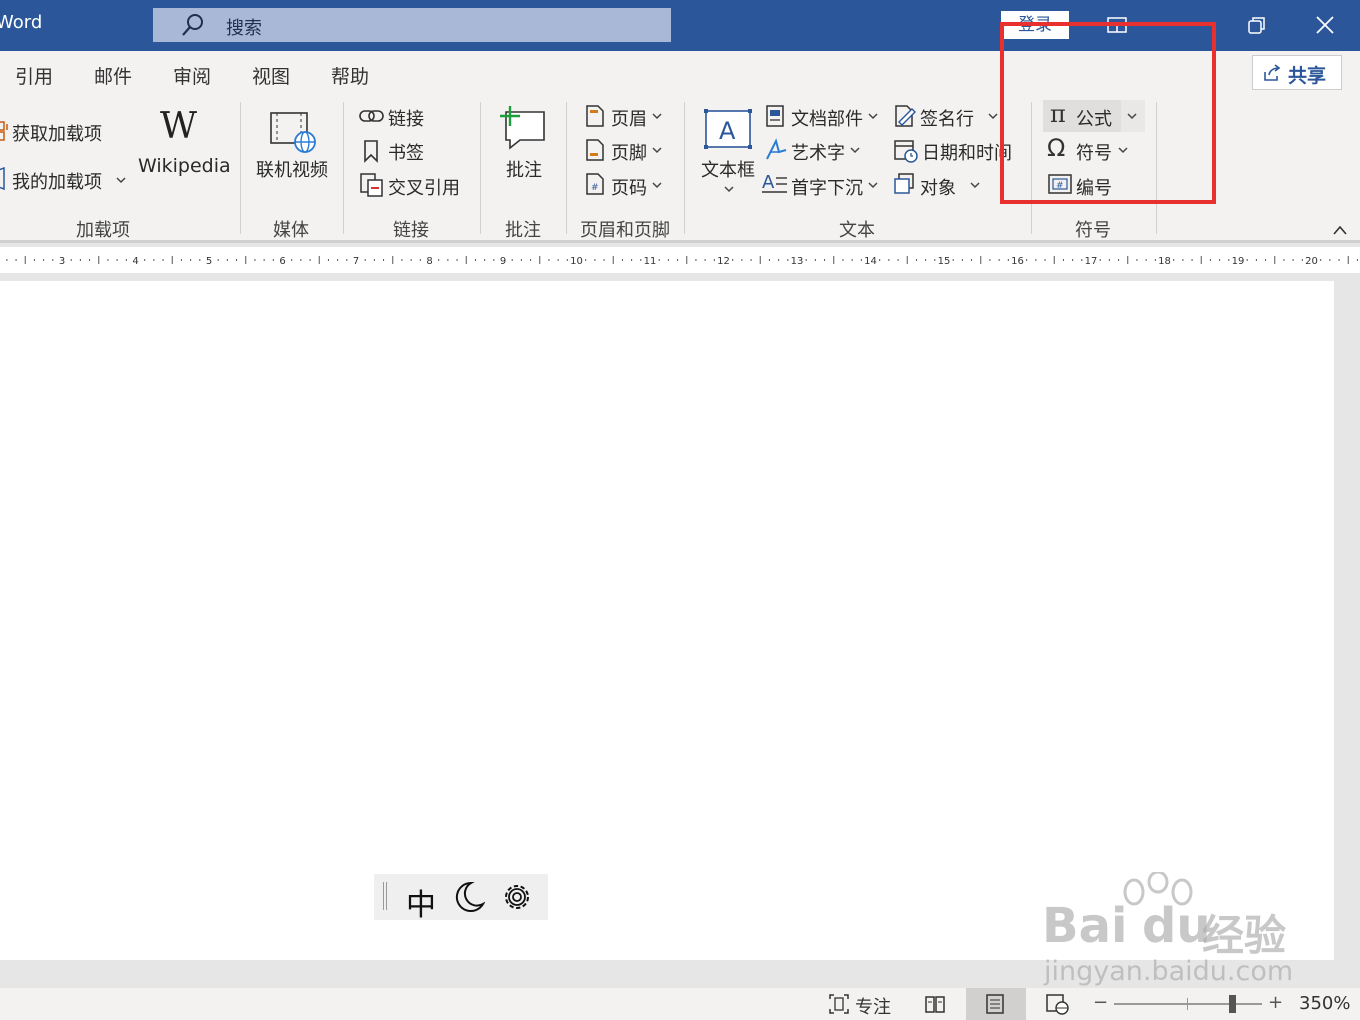 The image size is (1360, 1020). I want to click on zoom-in-button: +, so click(1275, 1002).